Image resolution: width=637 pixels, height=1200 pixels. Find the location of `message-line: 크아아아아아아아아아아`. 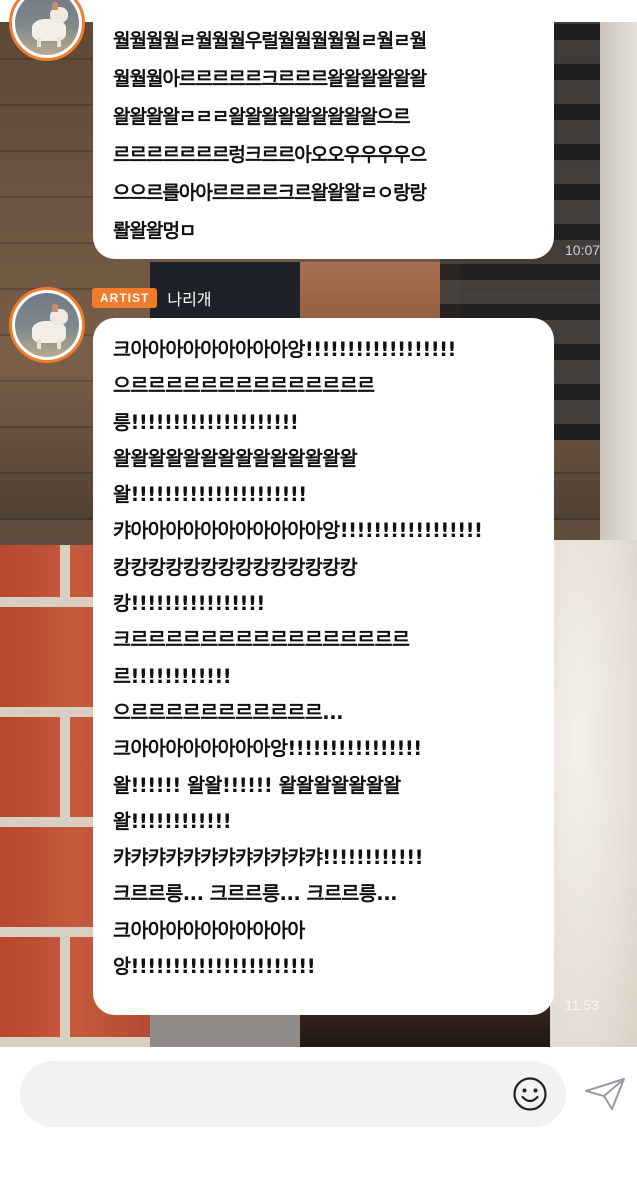

message-line: 크아아아아아아아아아아 is located at coordinates (209, 930).